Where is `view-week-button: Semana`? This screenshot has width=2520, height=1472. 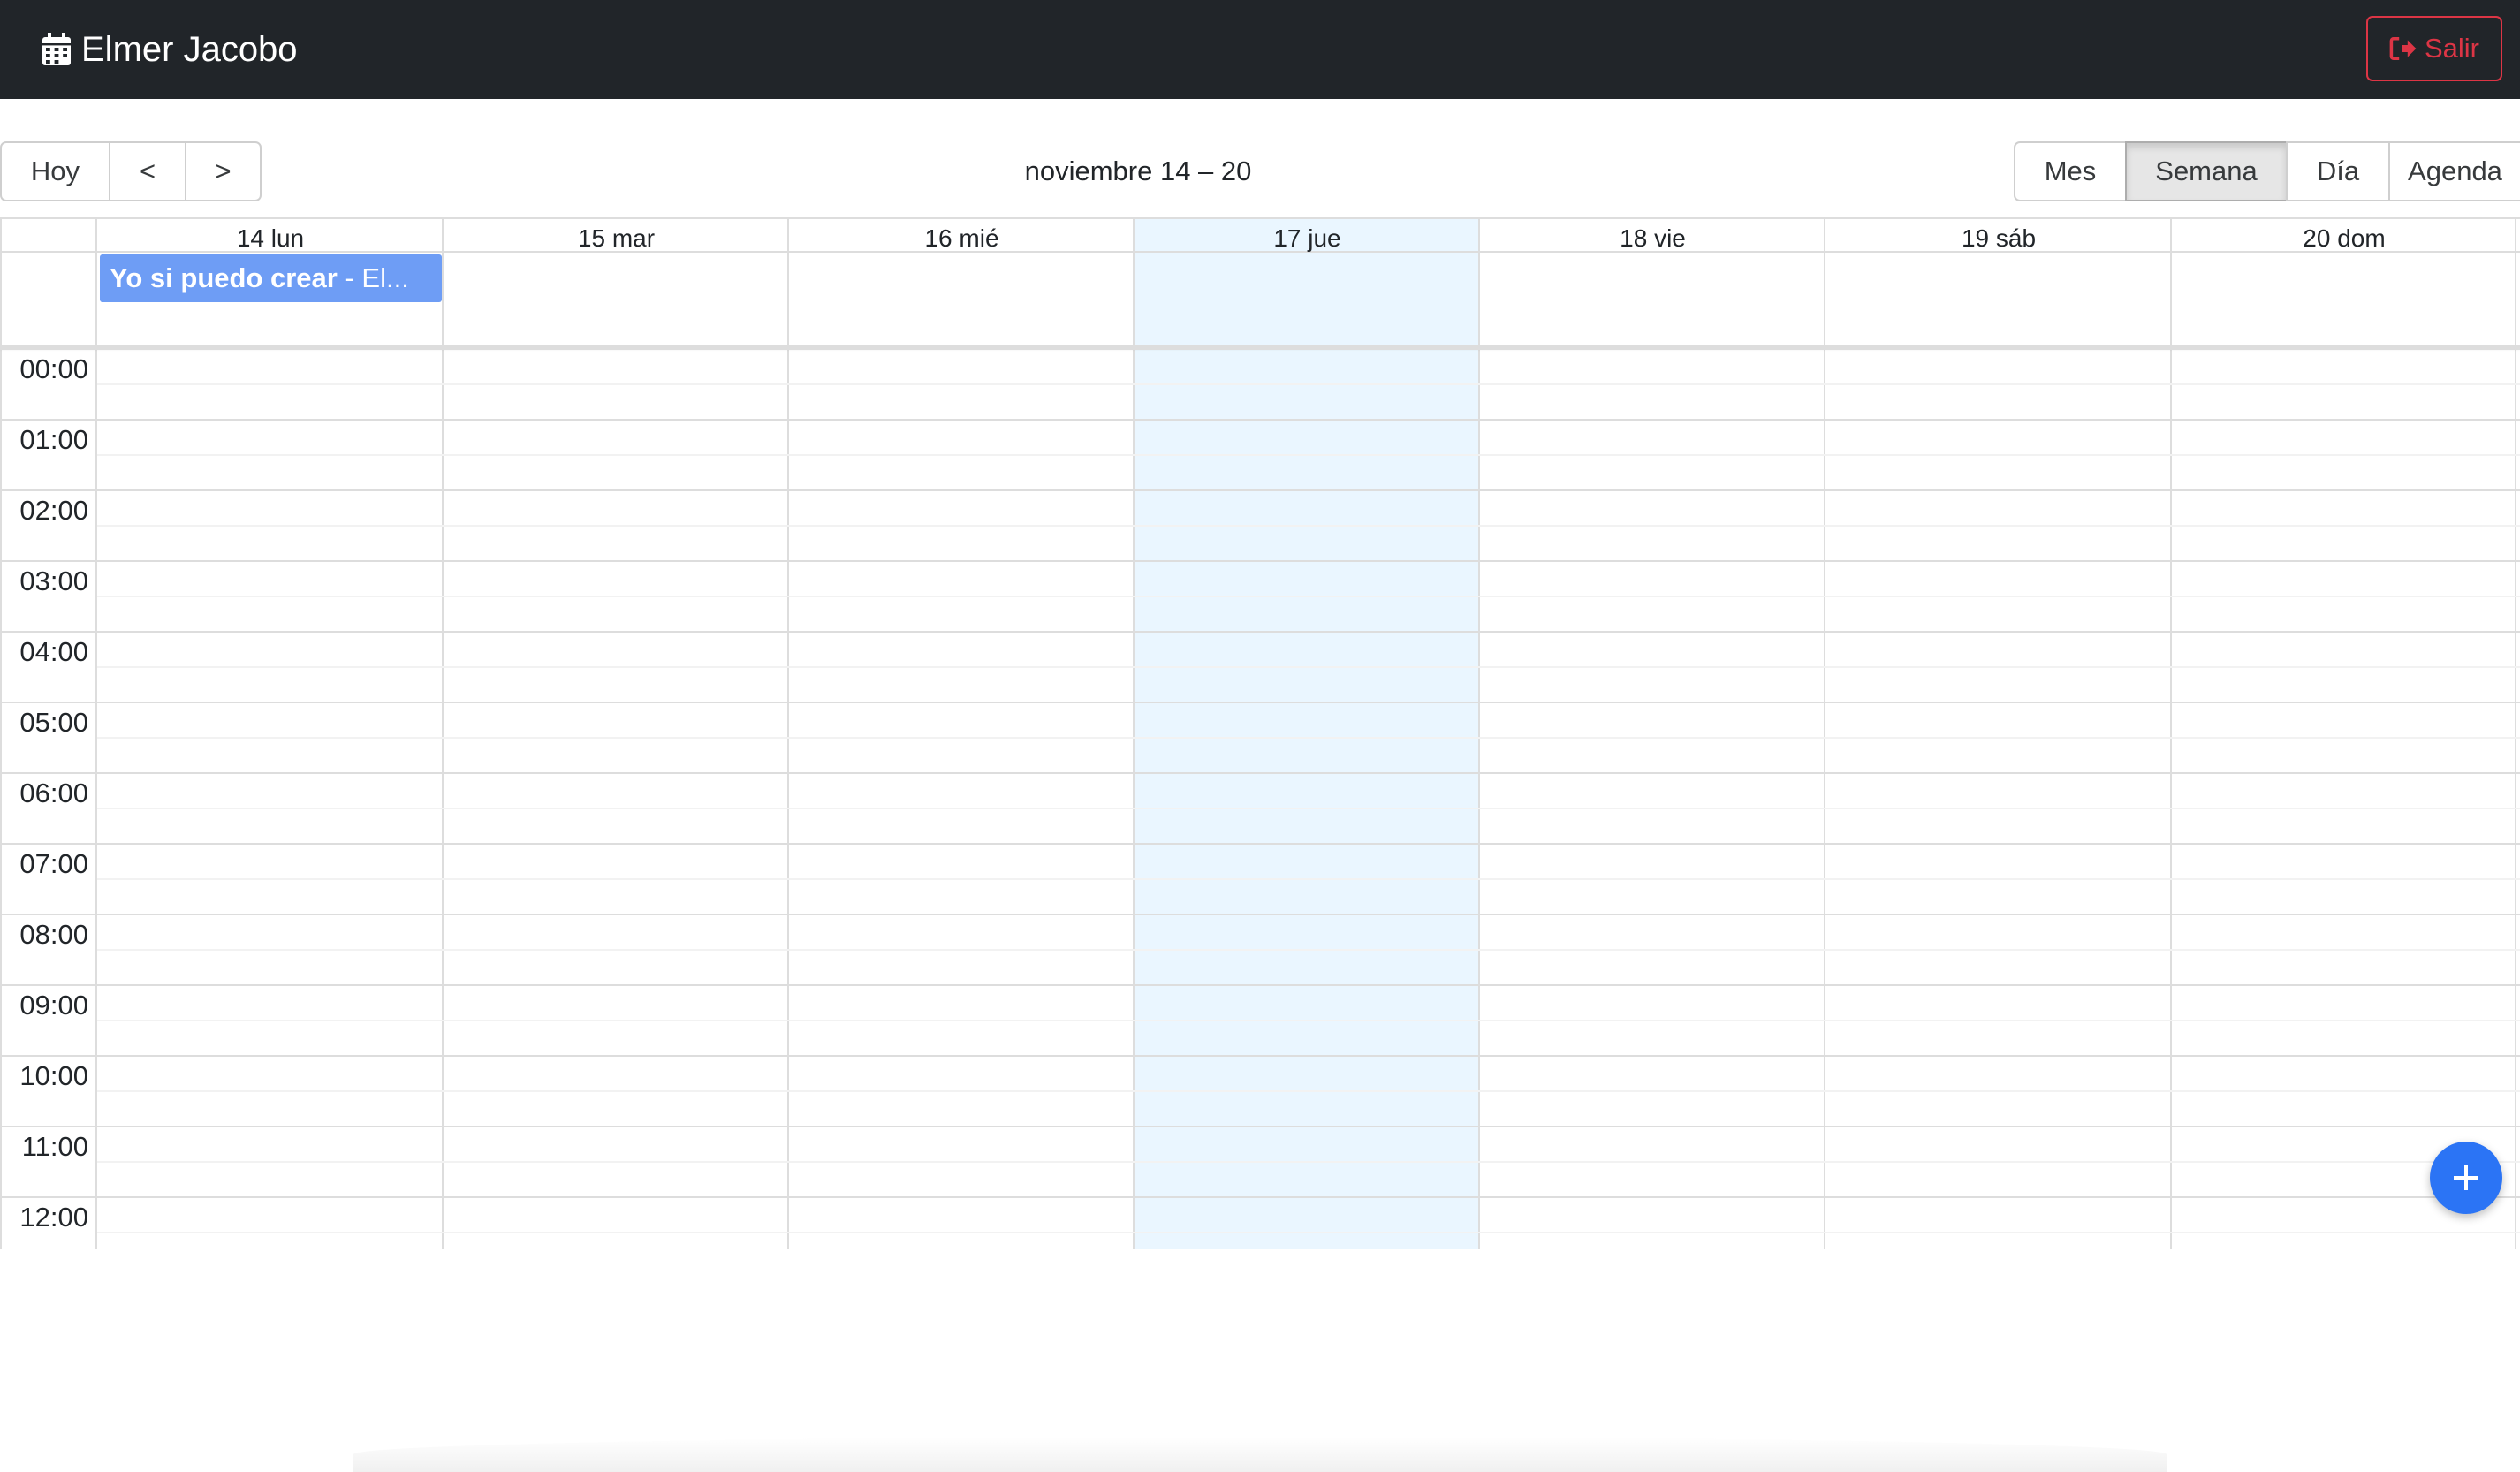 view-week-button: Semana is located at coordinates (2206, 171).